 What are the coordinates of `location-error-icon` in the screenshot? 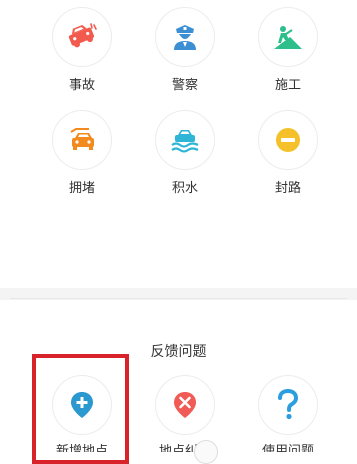 It's located at (185, 405).